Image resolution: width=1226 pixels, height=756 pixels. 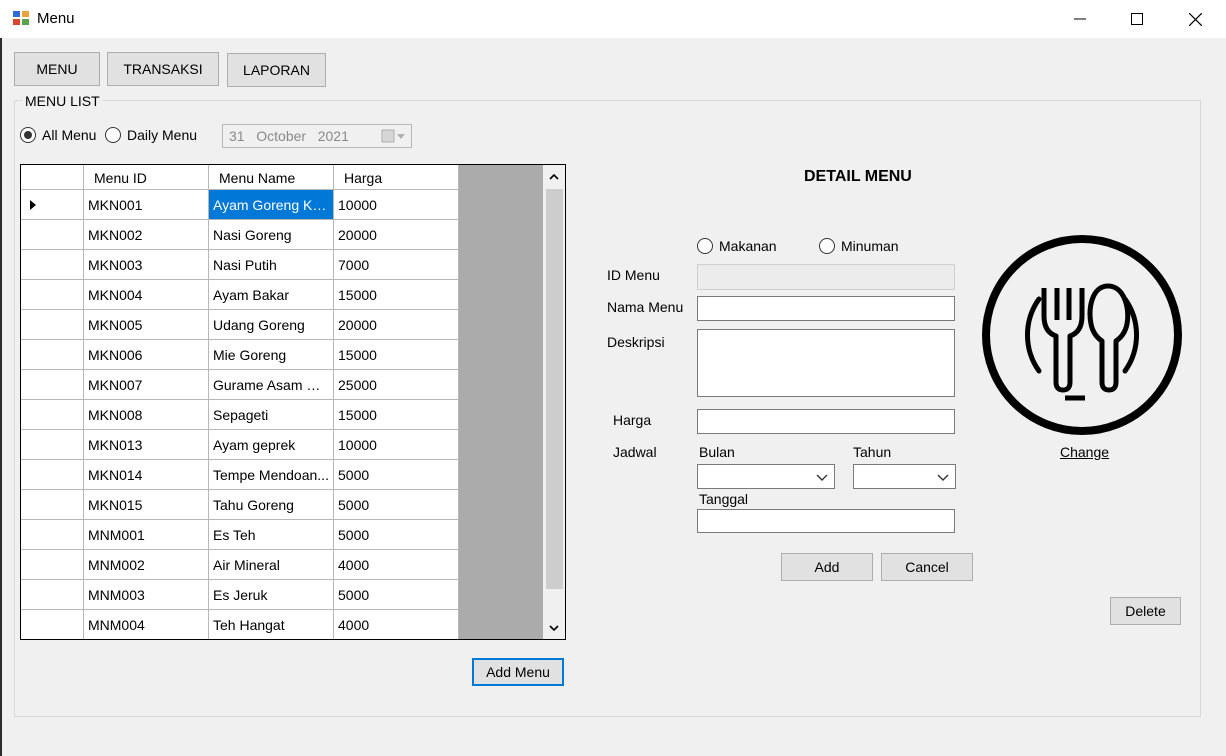 I want to click on transaksi-nav-button: TRANSAKSI, so click(x=163, y=69).